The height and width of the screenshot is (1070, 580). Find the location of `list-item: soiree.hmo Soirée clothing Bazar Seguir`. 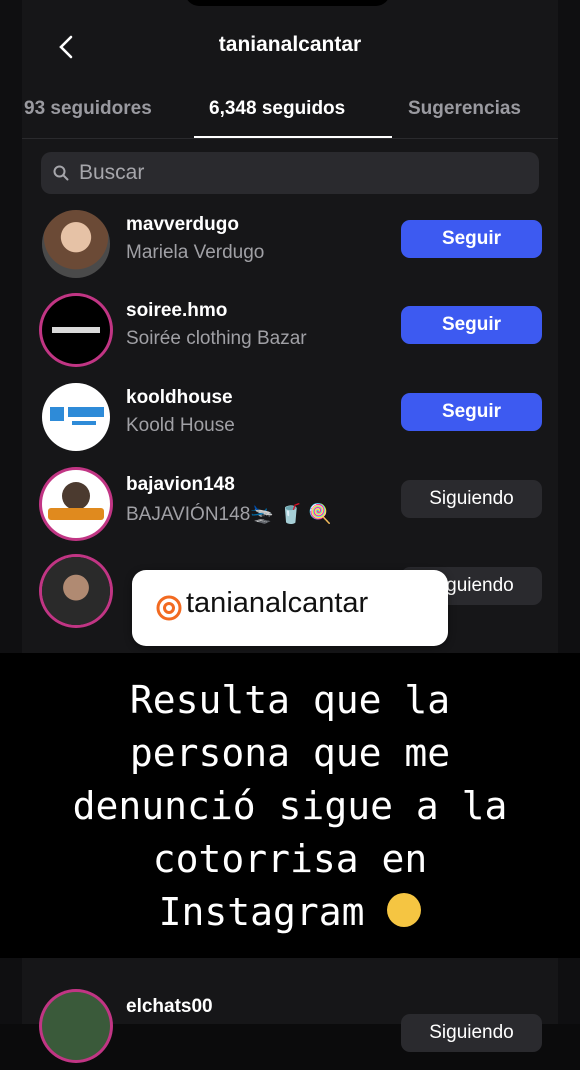

list-item: soiree.hmo Soirée clothing Bazar Seguir is located at coordinates (290, 334).